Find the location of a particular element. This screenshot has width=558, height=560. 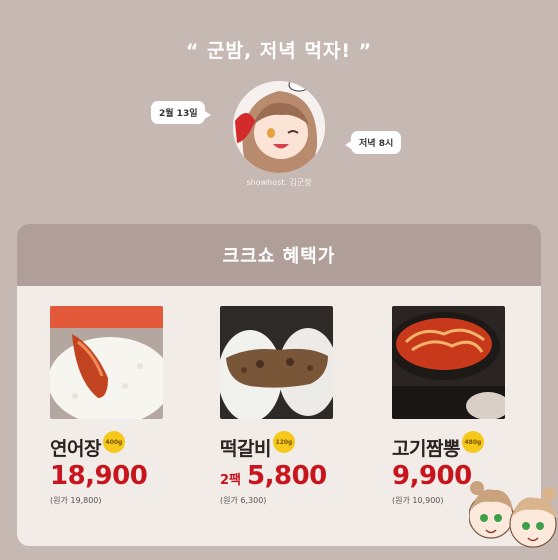

twin-mascots-illustration is located at coordinates (512, 514).